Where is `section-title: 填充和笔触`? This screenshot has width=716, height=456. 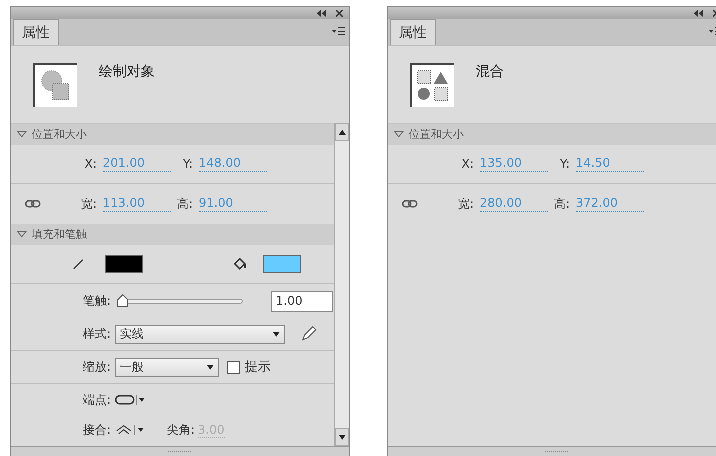 section-title: 填充和笔触 is located at coordinates (59, 234).